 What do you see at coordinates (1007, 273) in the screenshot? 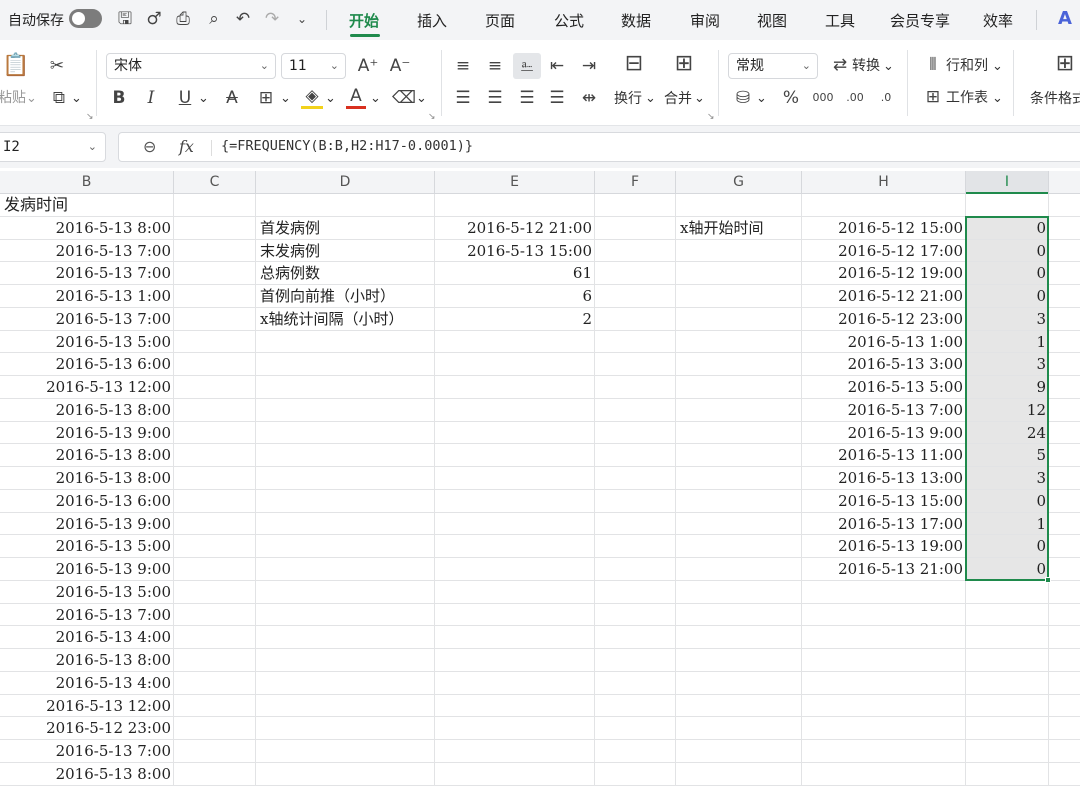
I see `cell-I4: 0` at bounding box center [1007, 273].